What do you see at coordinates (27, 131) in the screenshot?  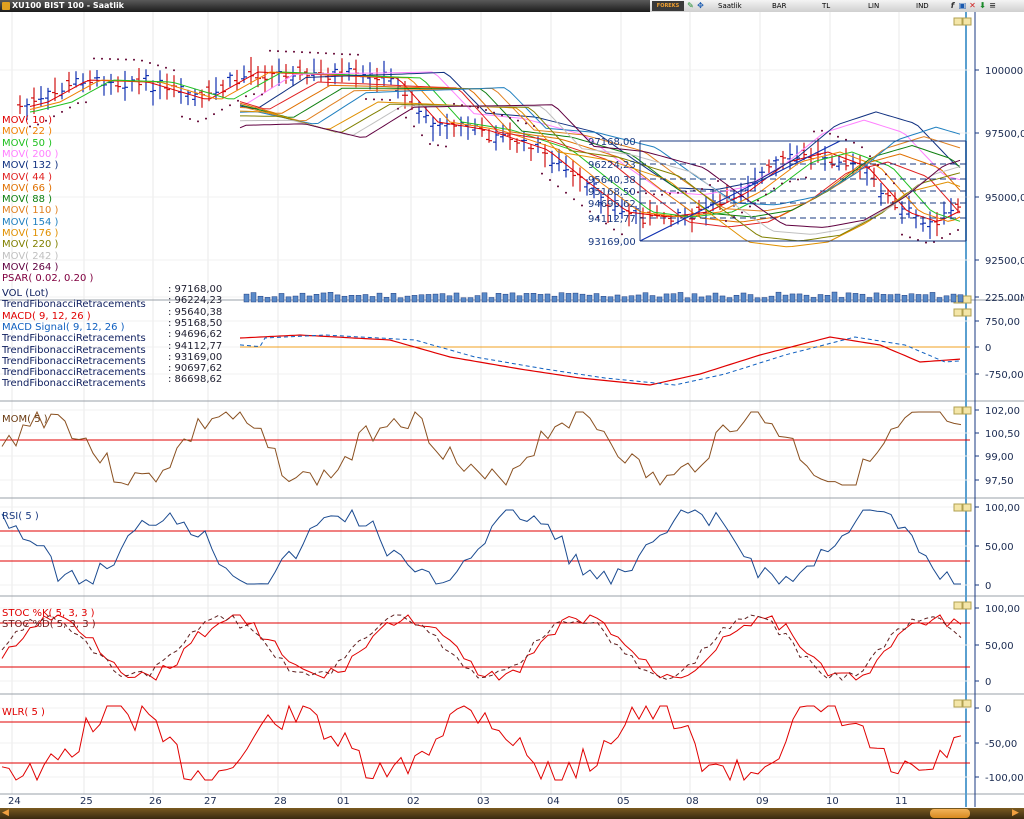 I see `legend-item: MOV( 22 )` at bounding box center [27, 131].